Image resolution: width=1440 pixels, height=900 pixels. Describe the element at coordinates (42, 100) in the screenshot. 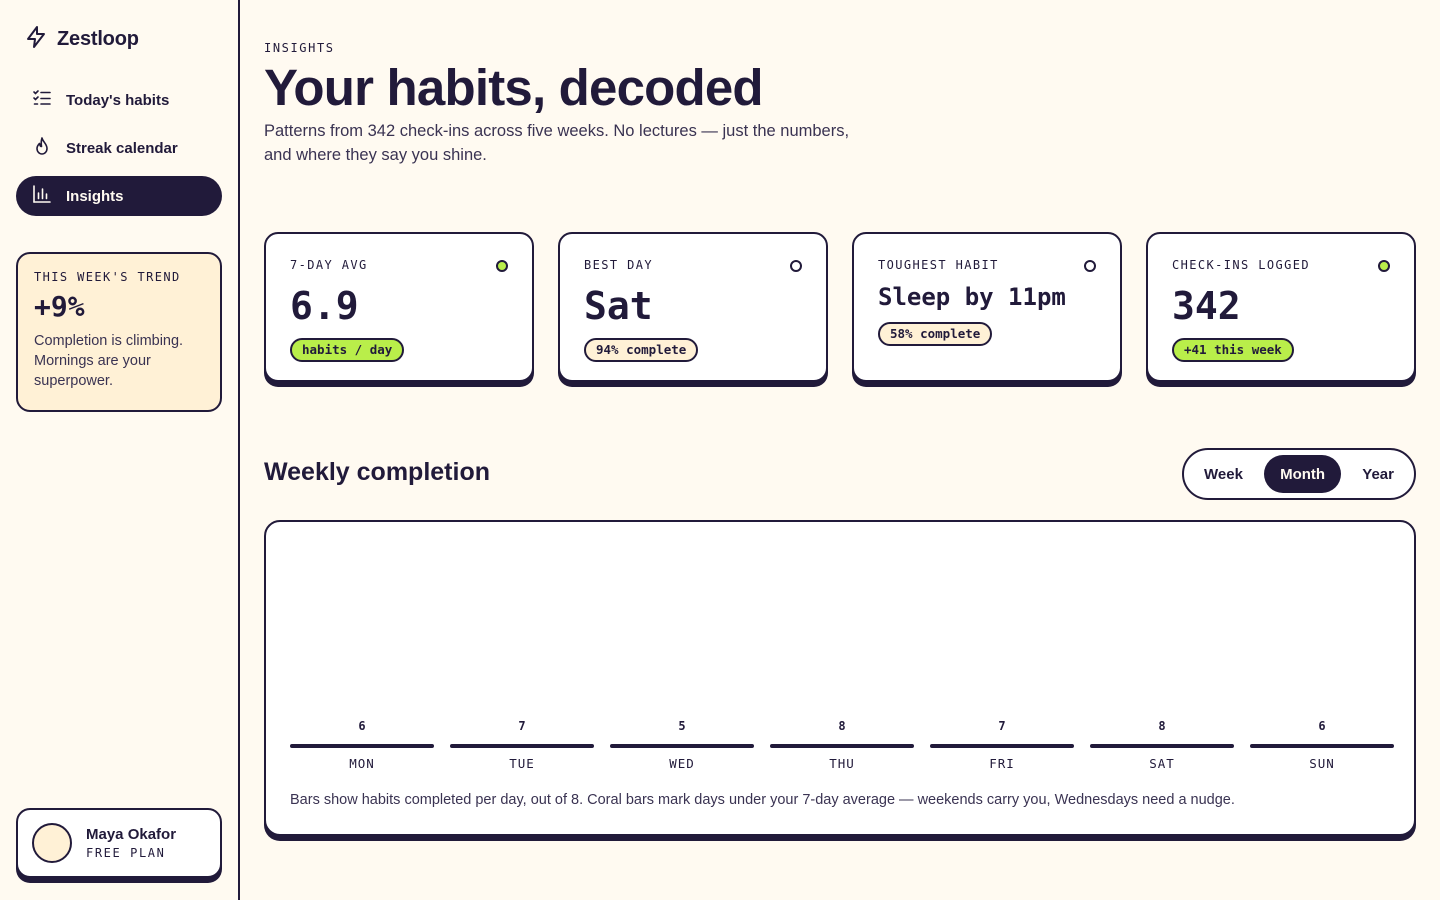

I see `checklist-icon` at that location.